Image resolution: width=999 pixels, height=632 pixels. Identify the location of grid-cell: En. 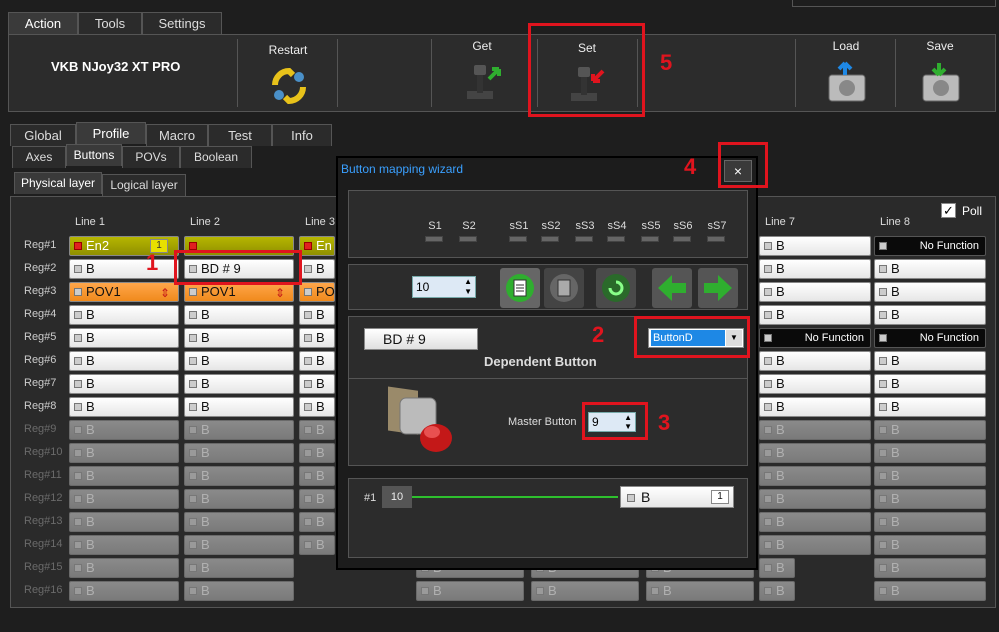
(317, 246).